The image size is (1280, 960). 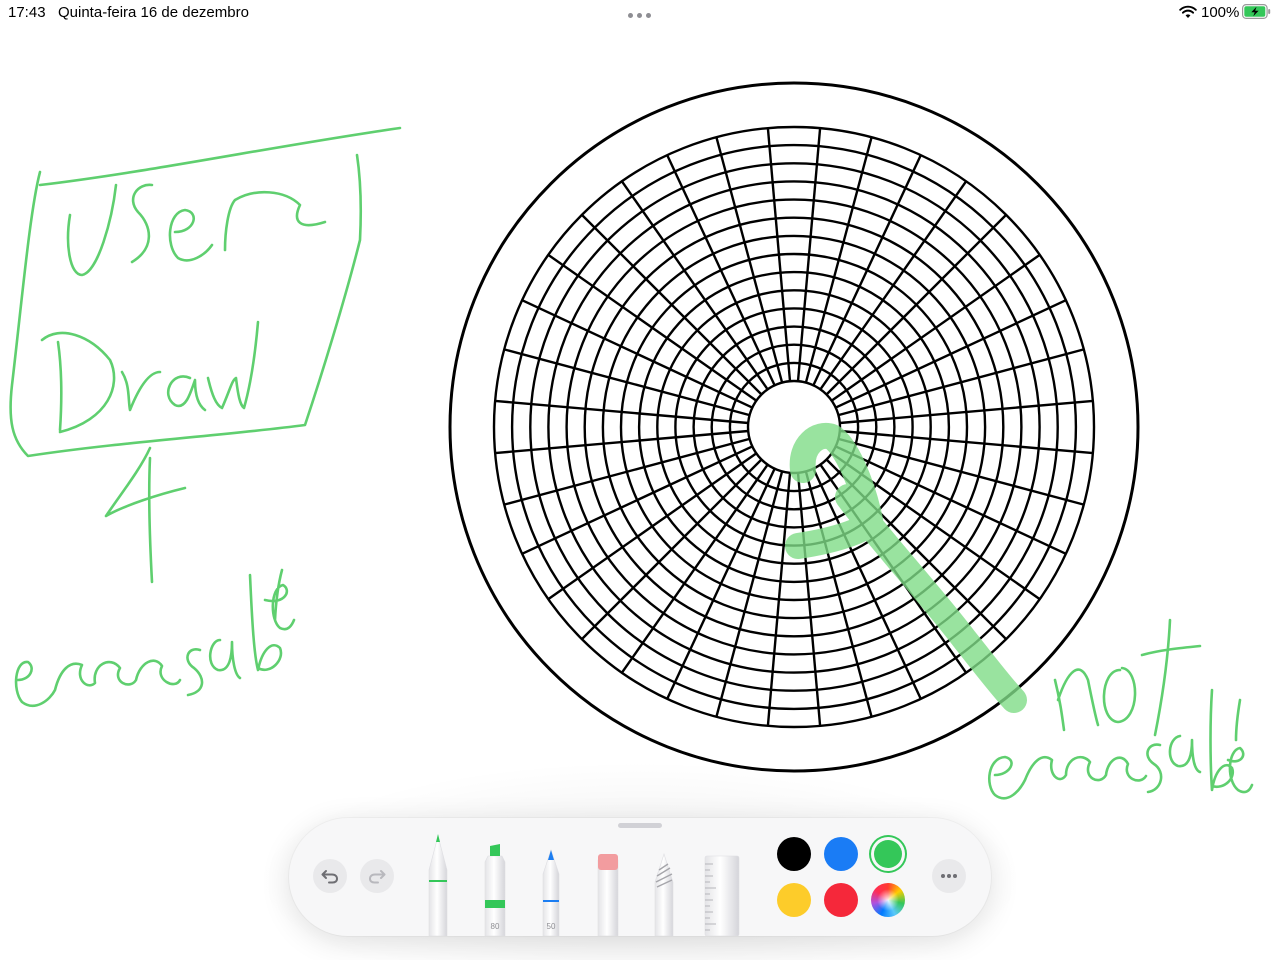 I want to click on undo-button, so click(x=330, y=876).